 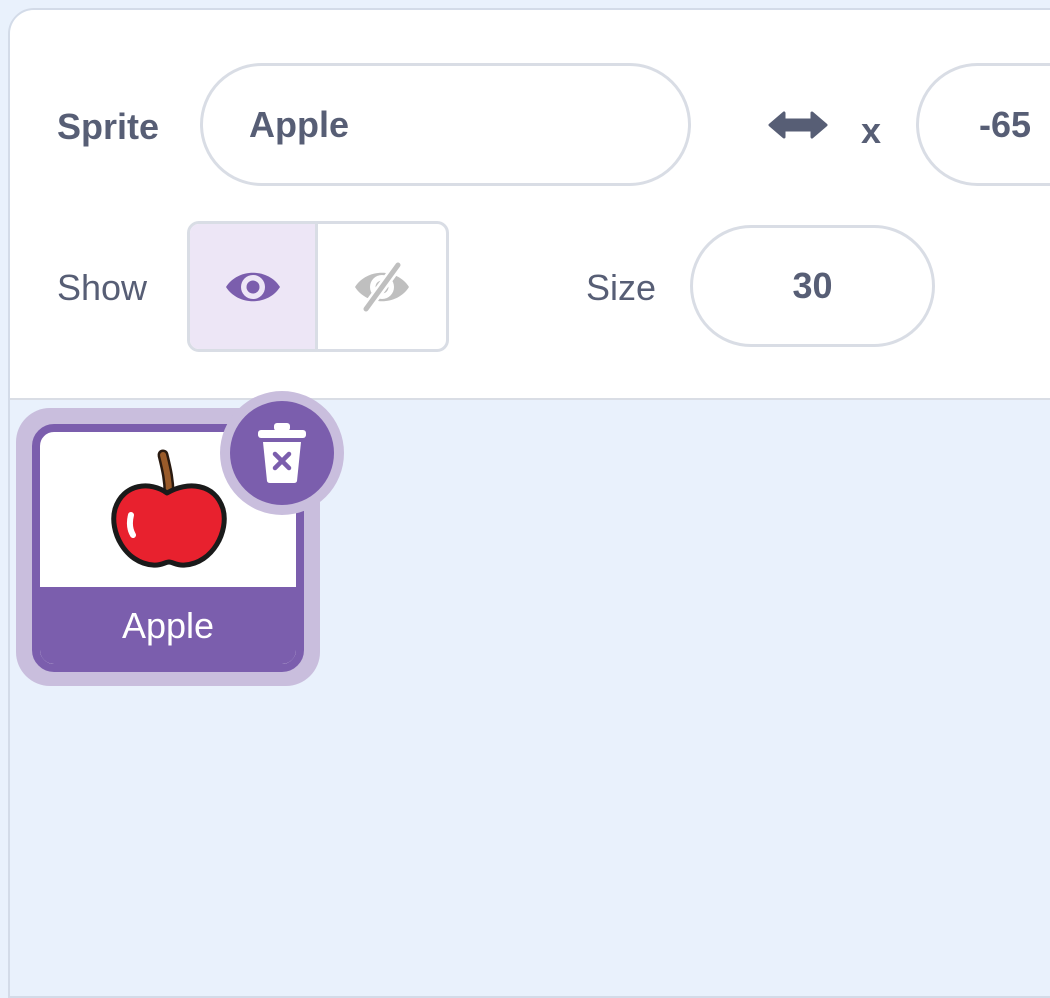 I want to click on trash-icon, so click(x=282, y=453).